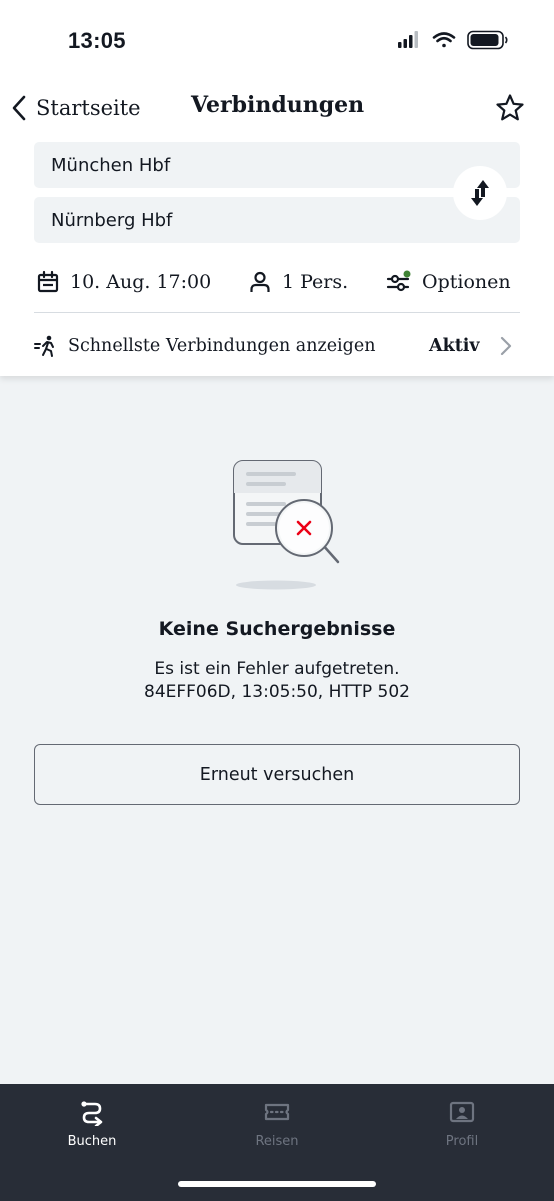 This screenshot has height=1201, width=554. I want to click on empty-state-title: Keine Suchergebnisse, so click(277, 629).